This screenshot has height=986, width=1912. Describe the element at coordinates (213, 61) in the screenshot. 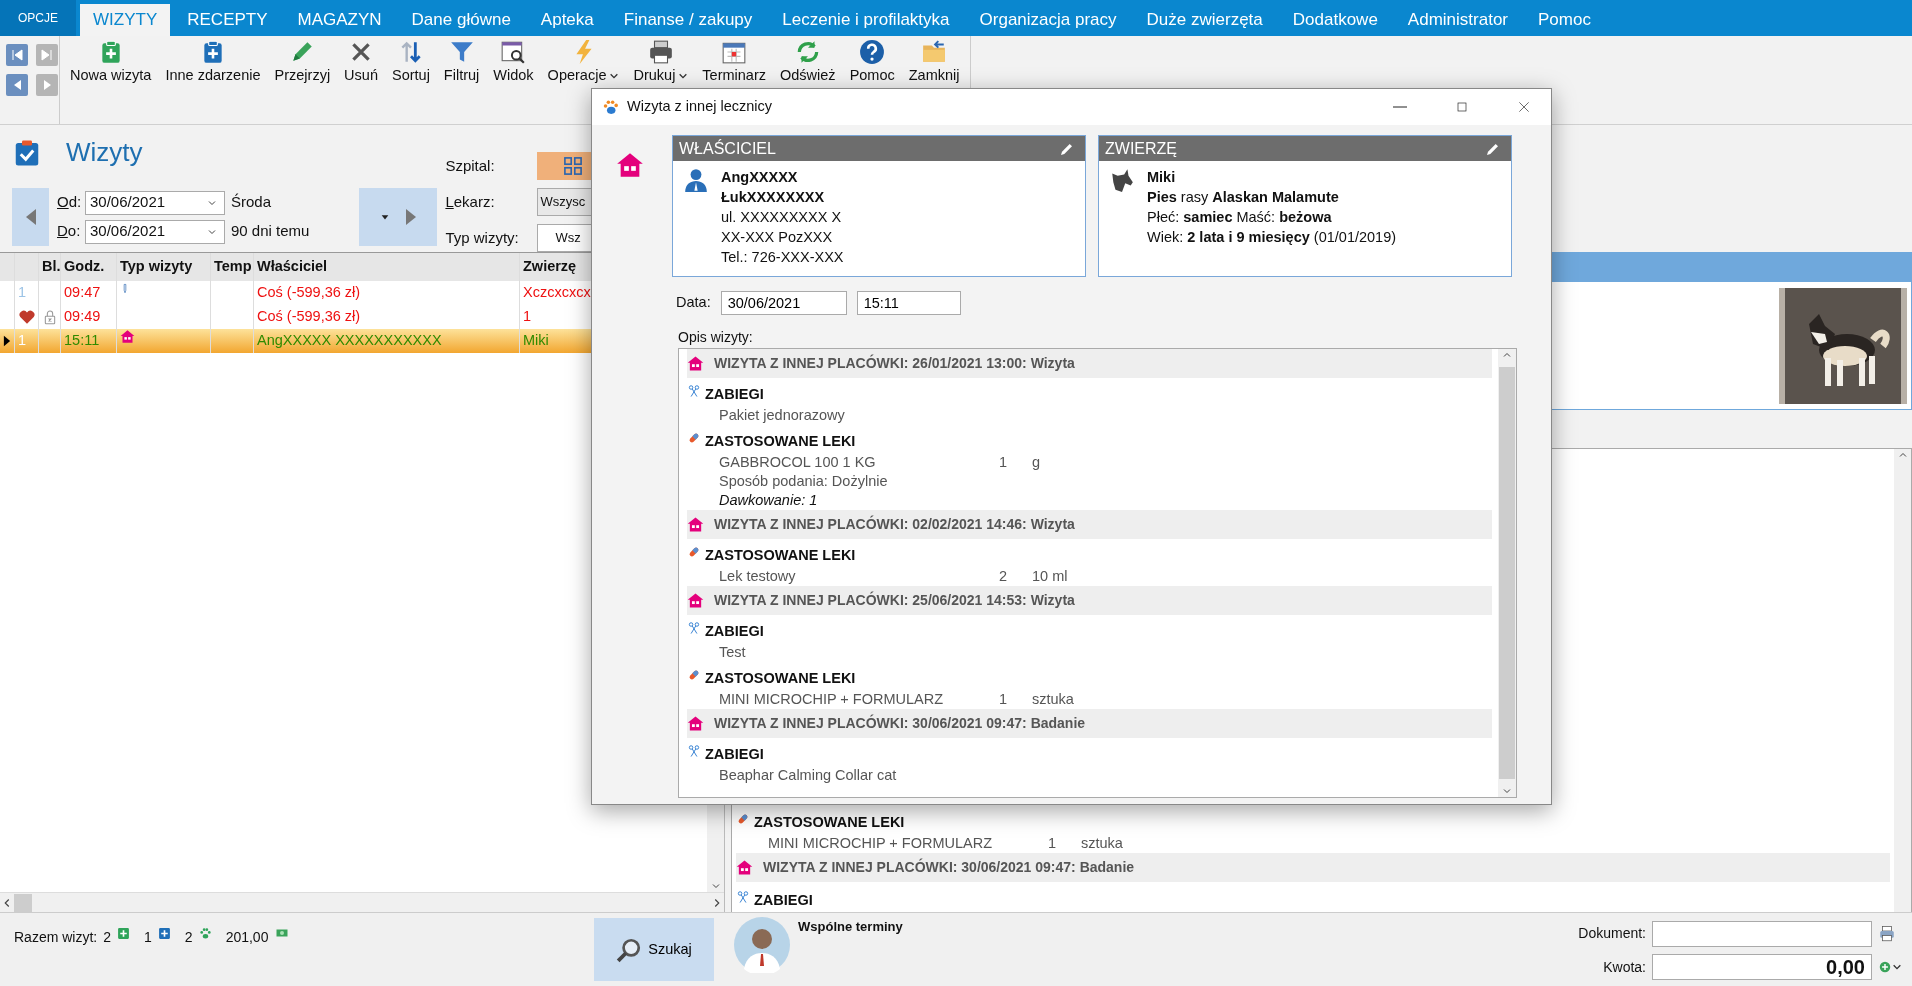

I see `toolbar-button: Inne zdarzenie` at that location.